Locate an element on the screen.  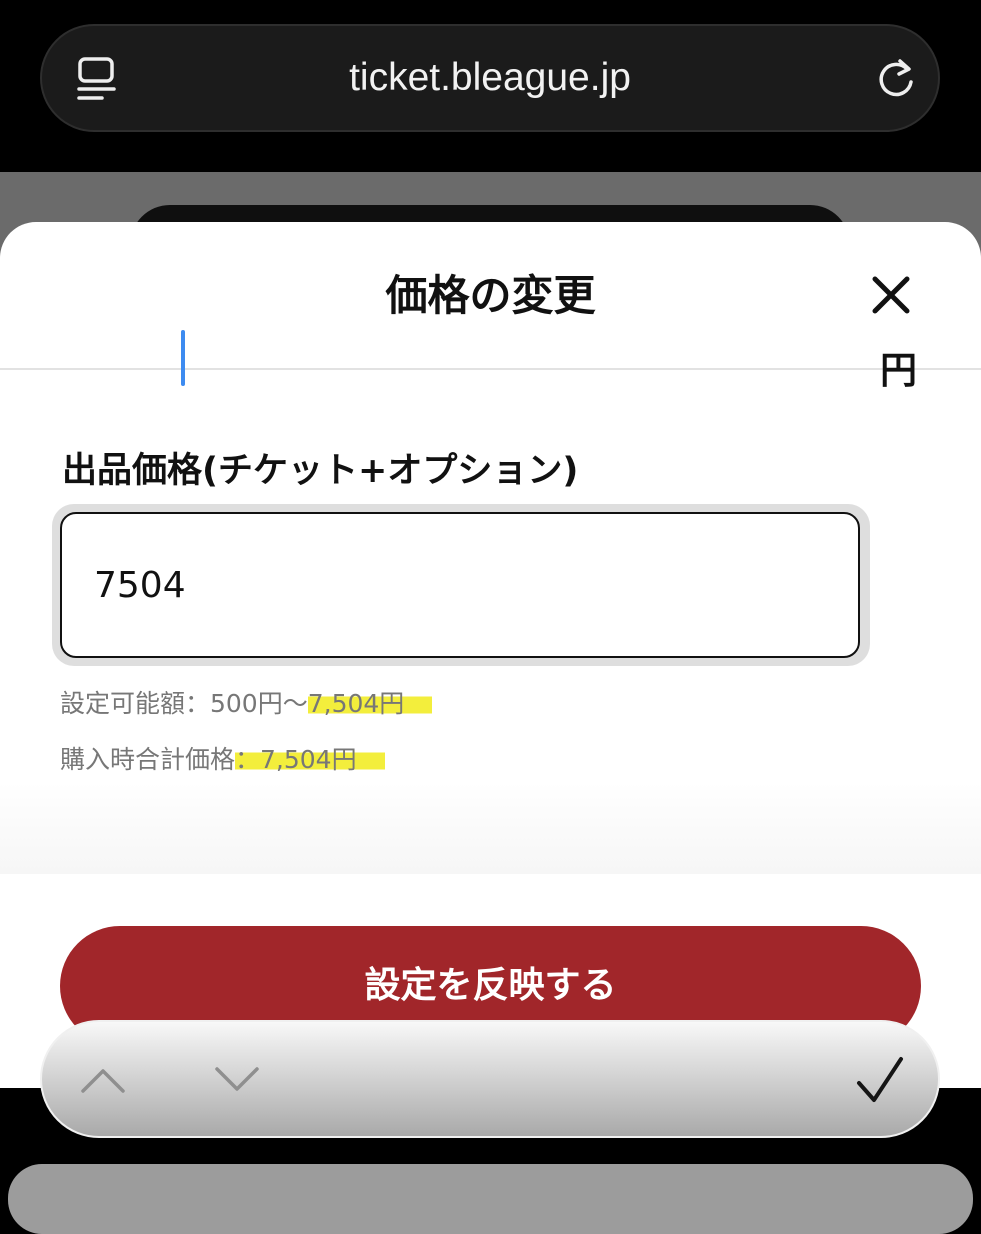
price-input is located at coordinates (460, 585).